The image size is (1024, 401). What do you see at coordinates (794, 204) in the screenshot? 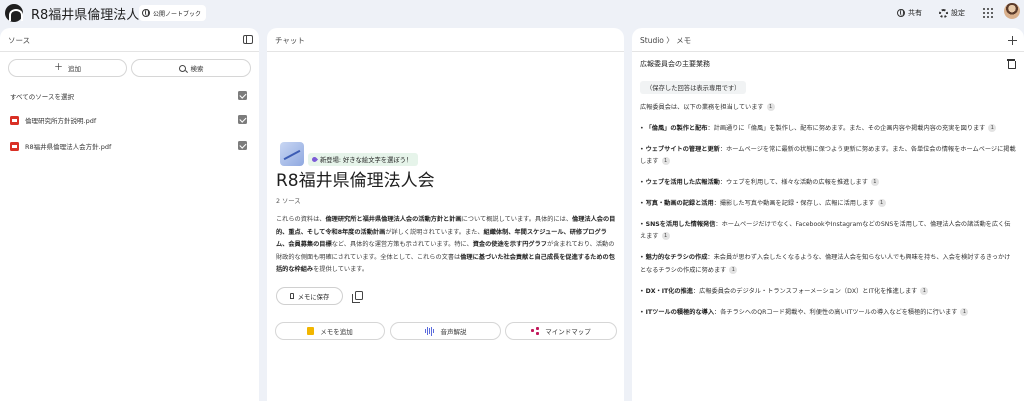
I see `note-bullet-text: ：撮影した写真や動画を記録・保存し、広報に活用します` at bounding box center [794, 204].